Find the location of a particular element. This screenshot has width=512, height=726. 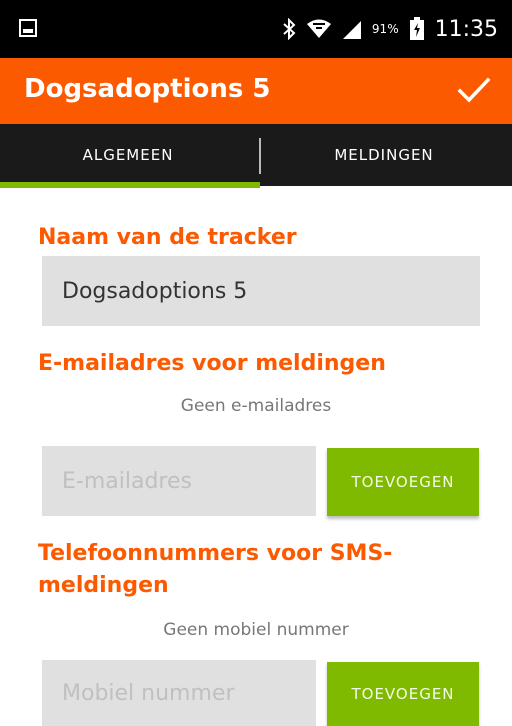

wifi-icon is located at coordinates (318, 28).